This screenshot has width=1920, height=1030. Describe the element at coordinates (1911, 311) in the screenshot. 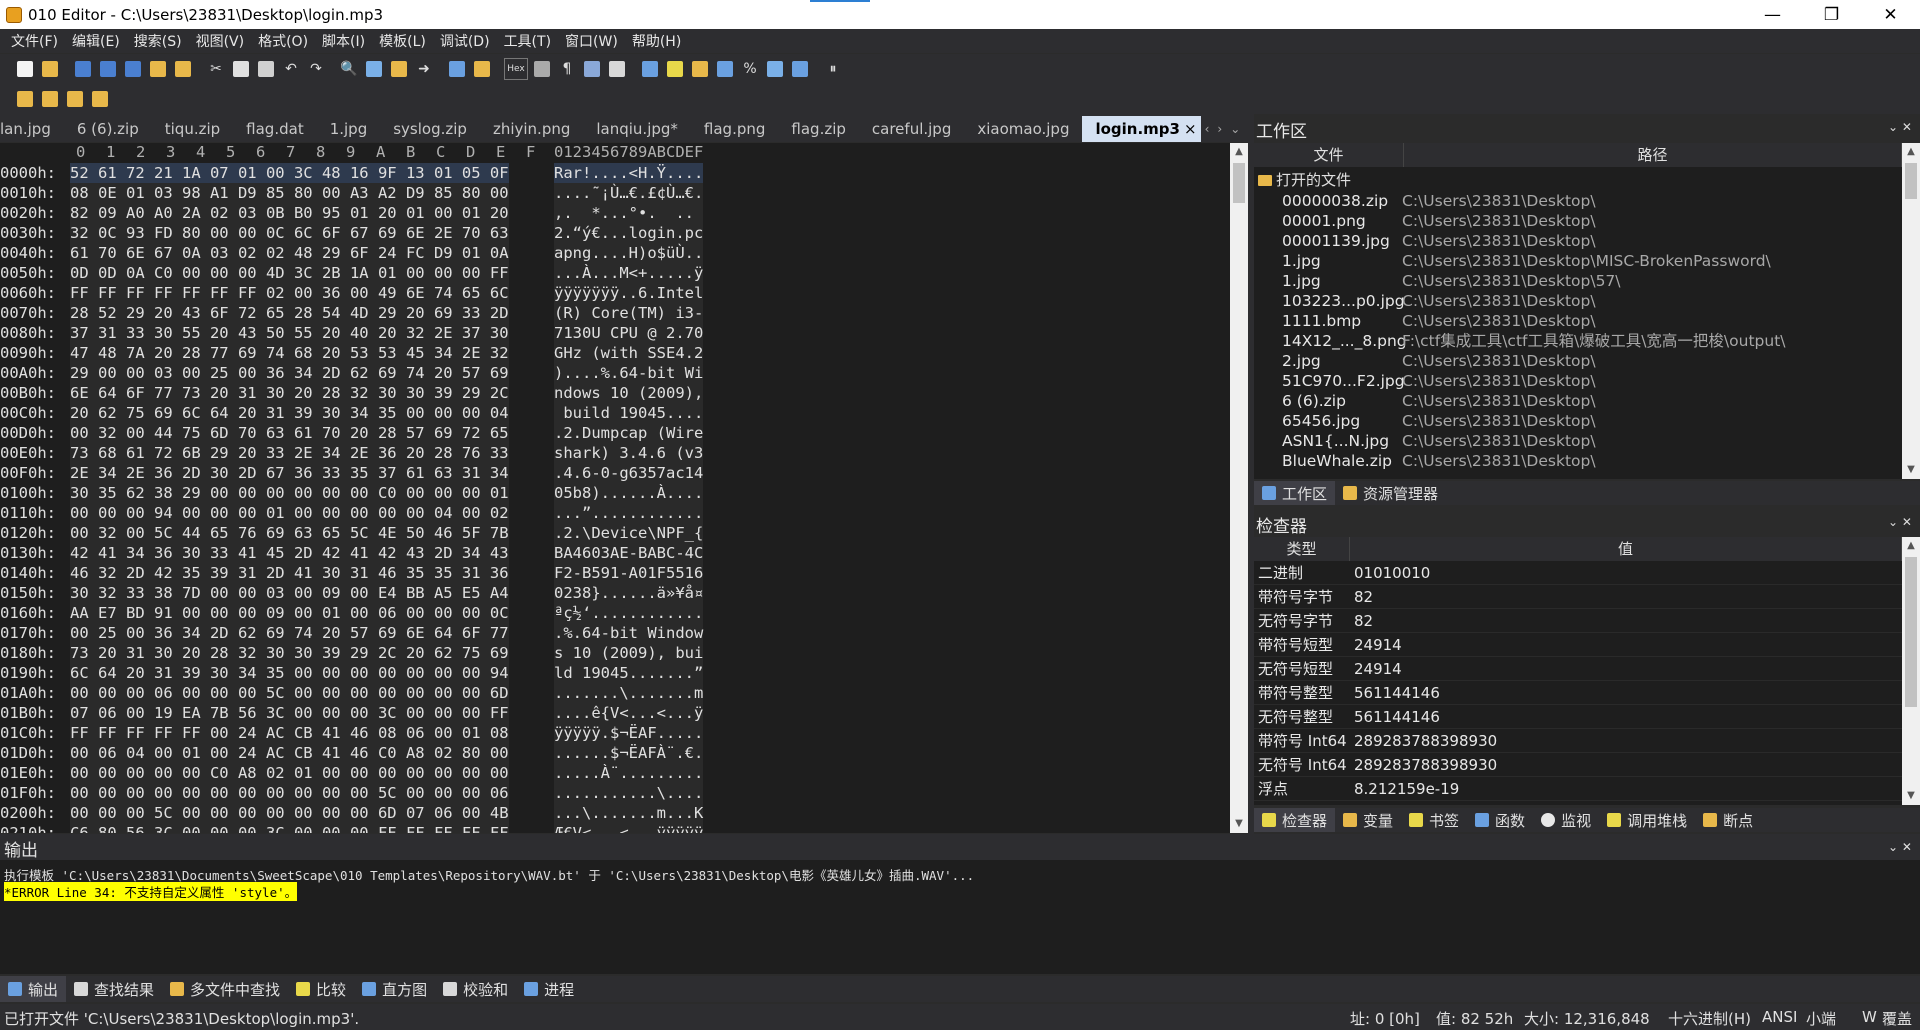

I see `workspace-scrollbar: ▲ ▼` at that location.